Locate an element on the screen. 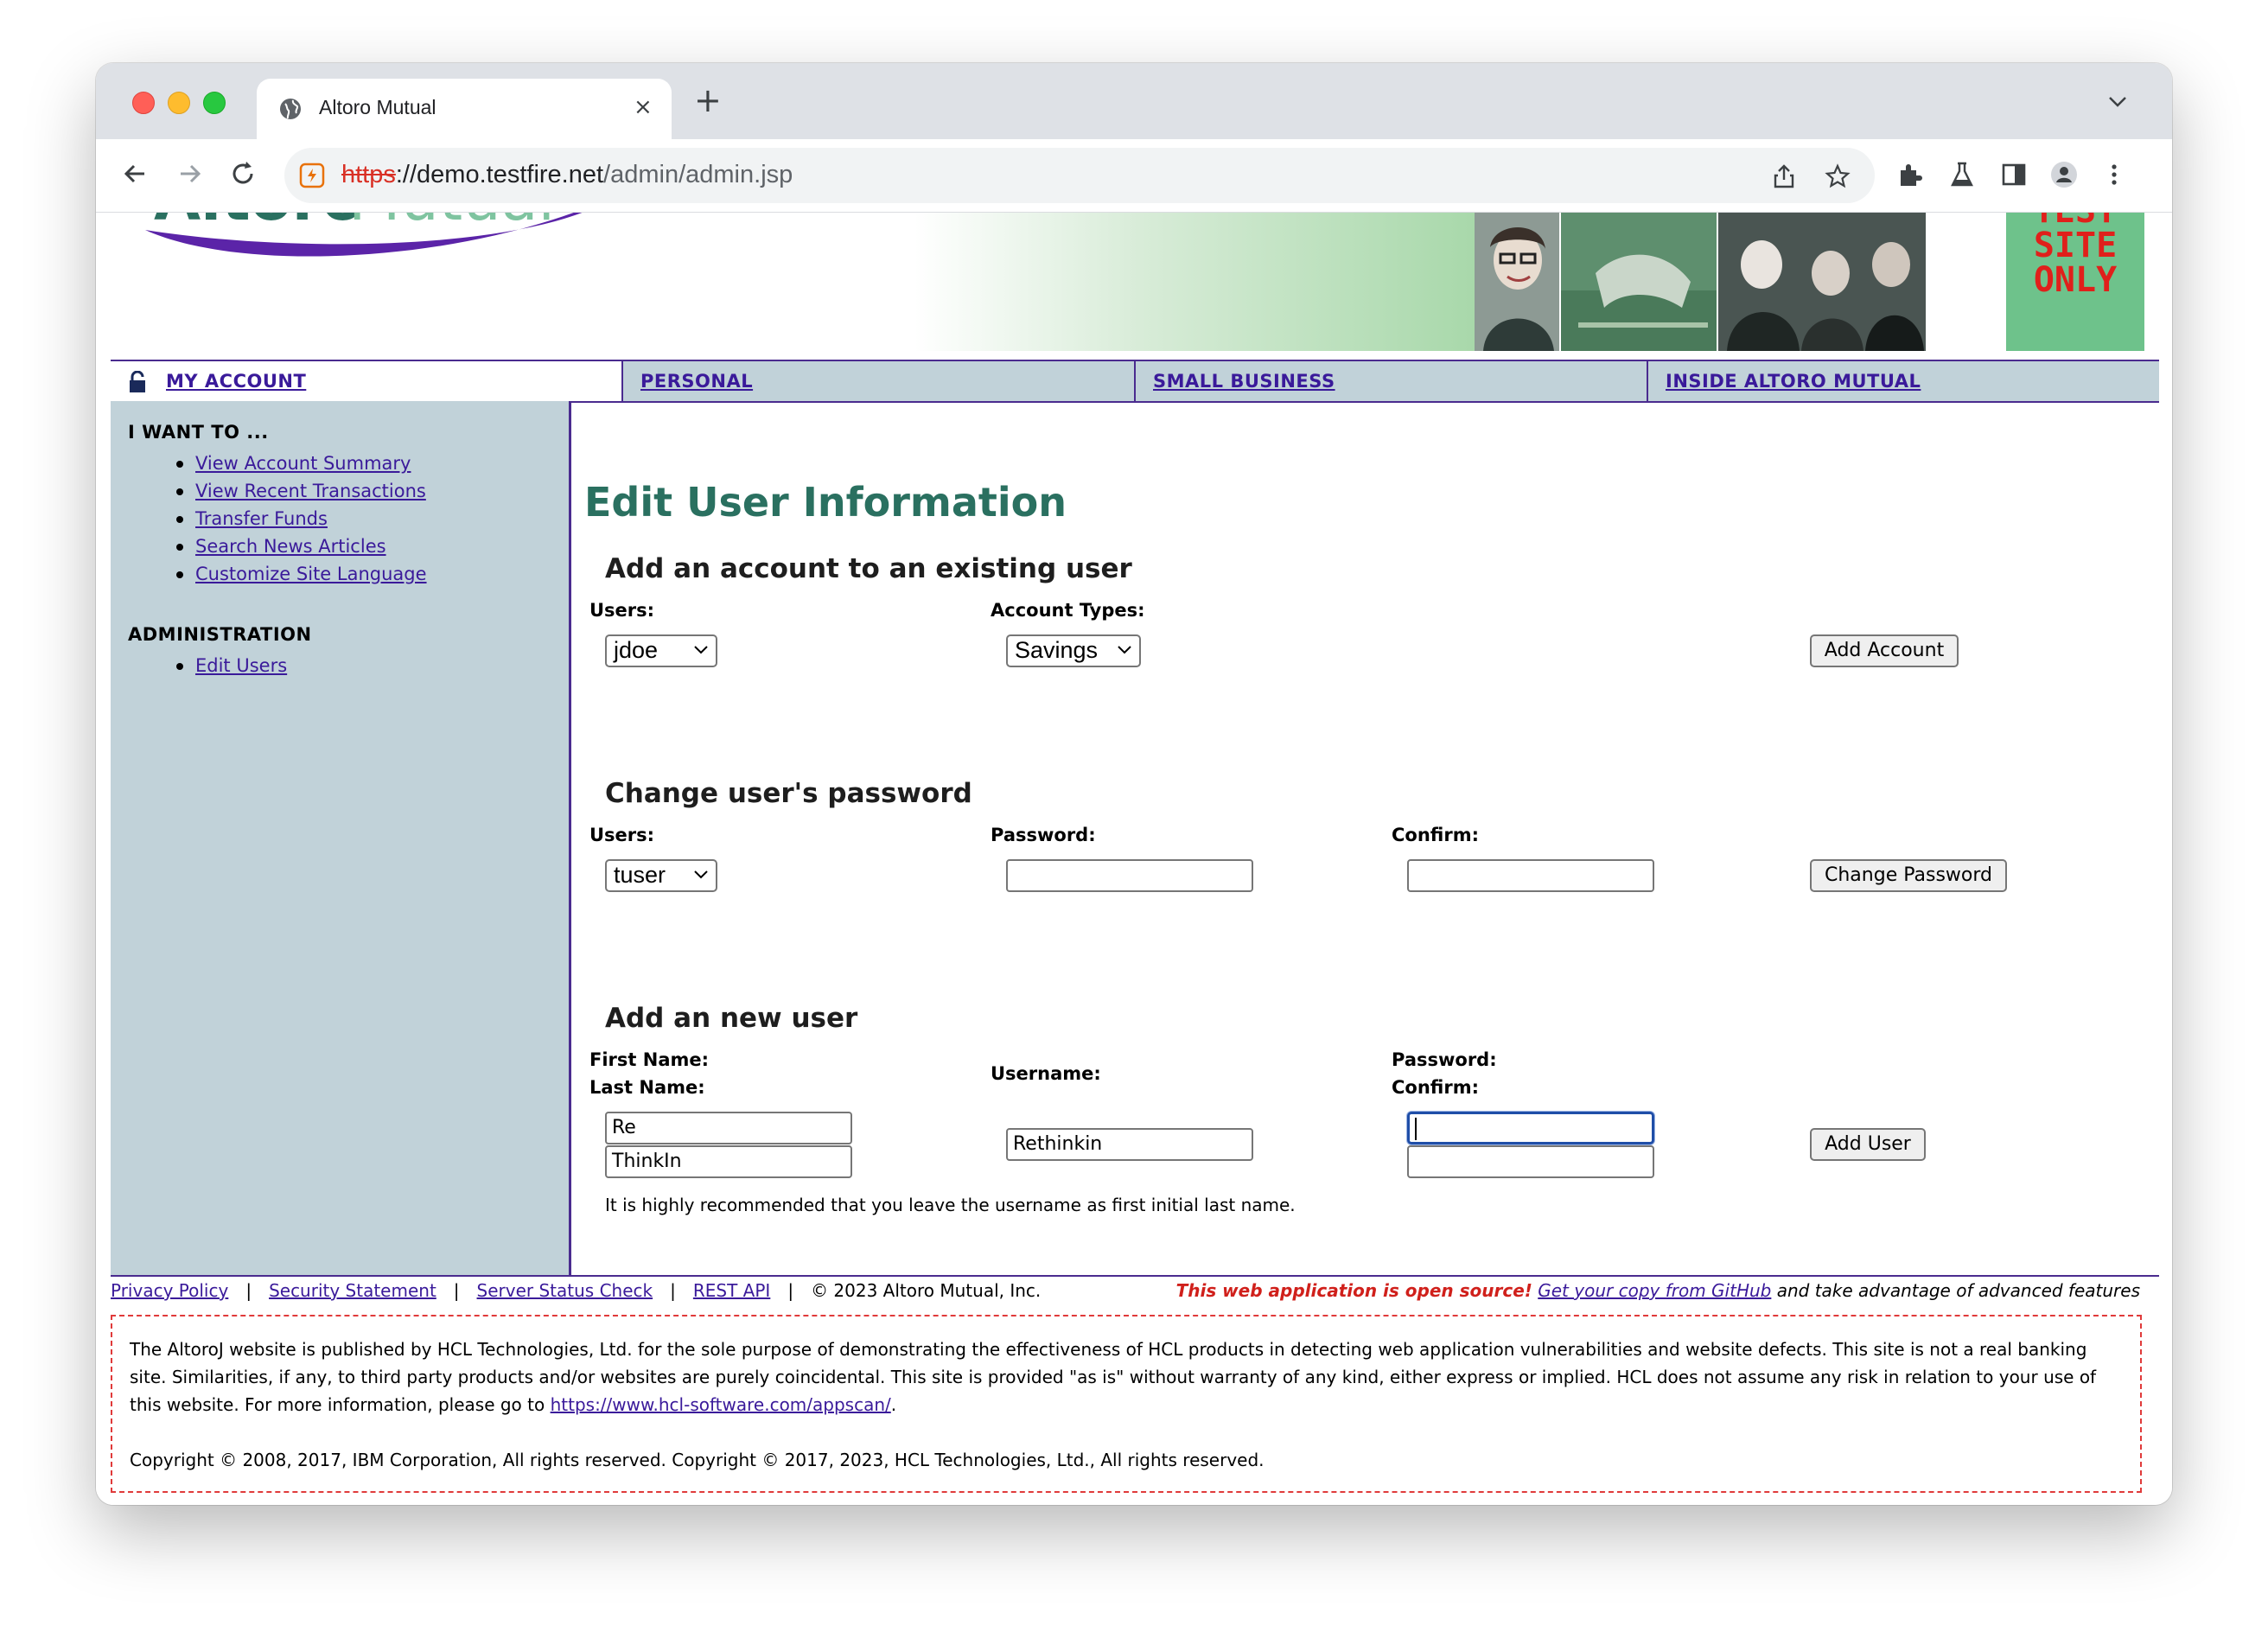  close-window-button is located at coordinates (143, 103).